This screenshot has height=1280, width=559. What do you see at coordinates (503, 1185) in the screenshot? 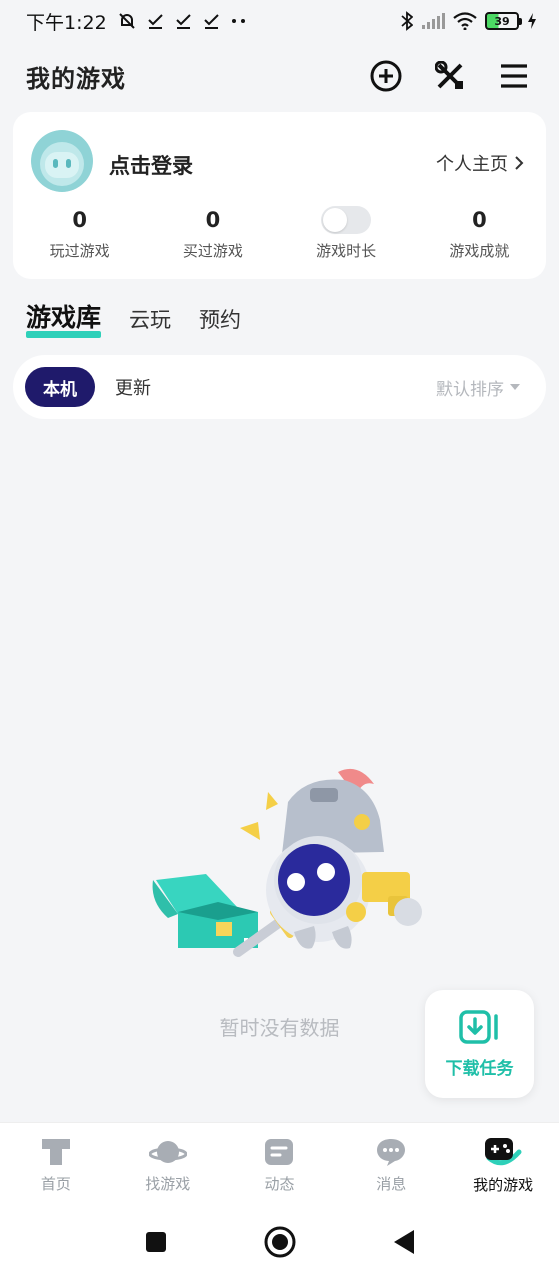
I see `nav-label: 我的游戏` at bounding box center [503, 1185].